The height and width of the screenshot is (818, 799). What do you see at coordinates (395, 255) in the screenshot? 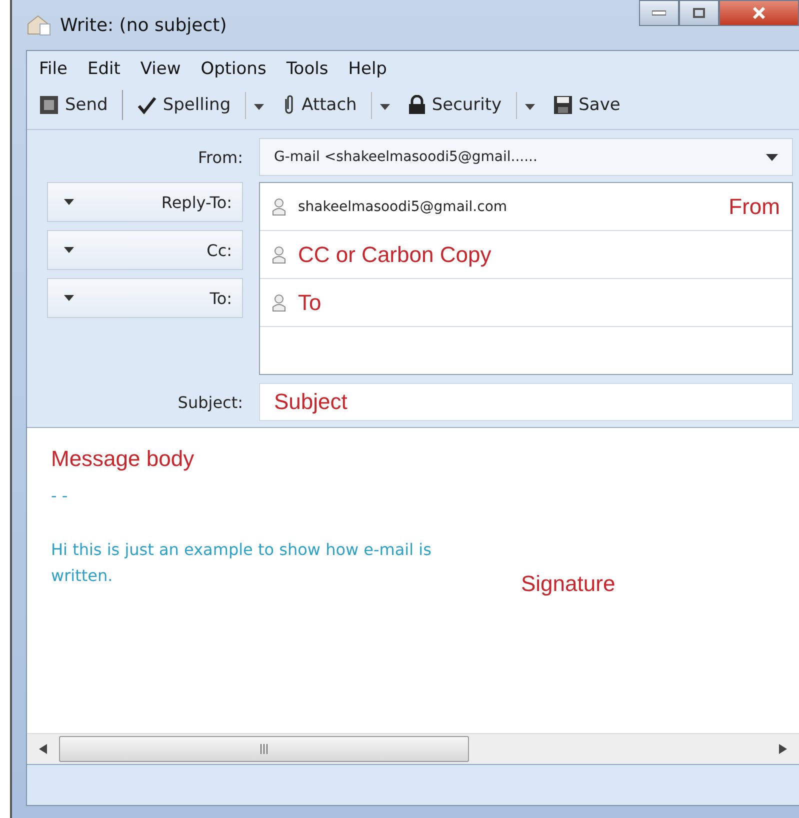
I see `recipient-field: CC or Carbon Copy` at bounding box center [395, 255].